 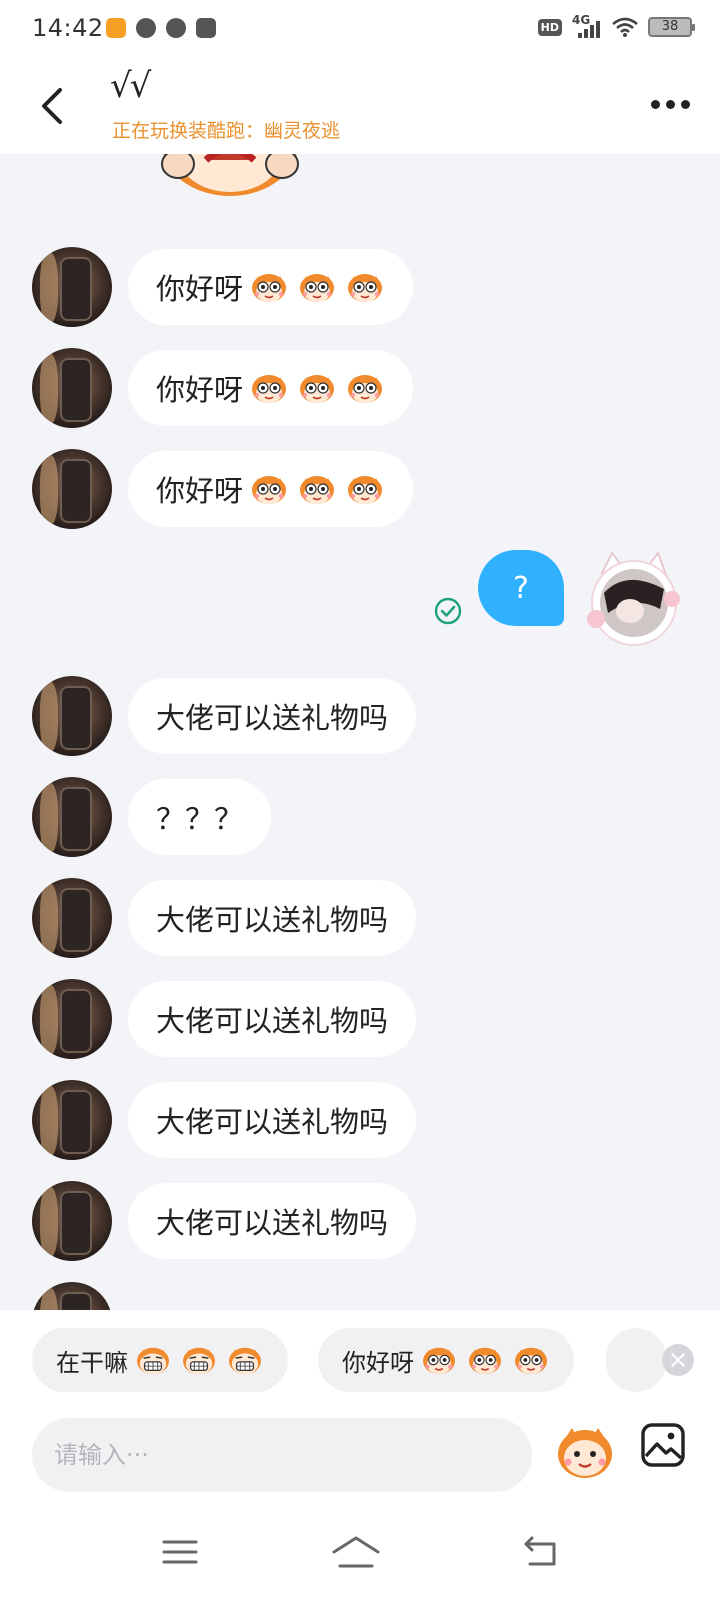 I want to click on quick-reply-text: 你好呀, so click(x=378, y=1362).